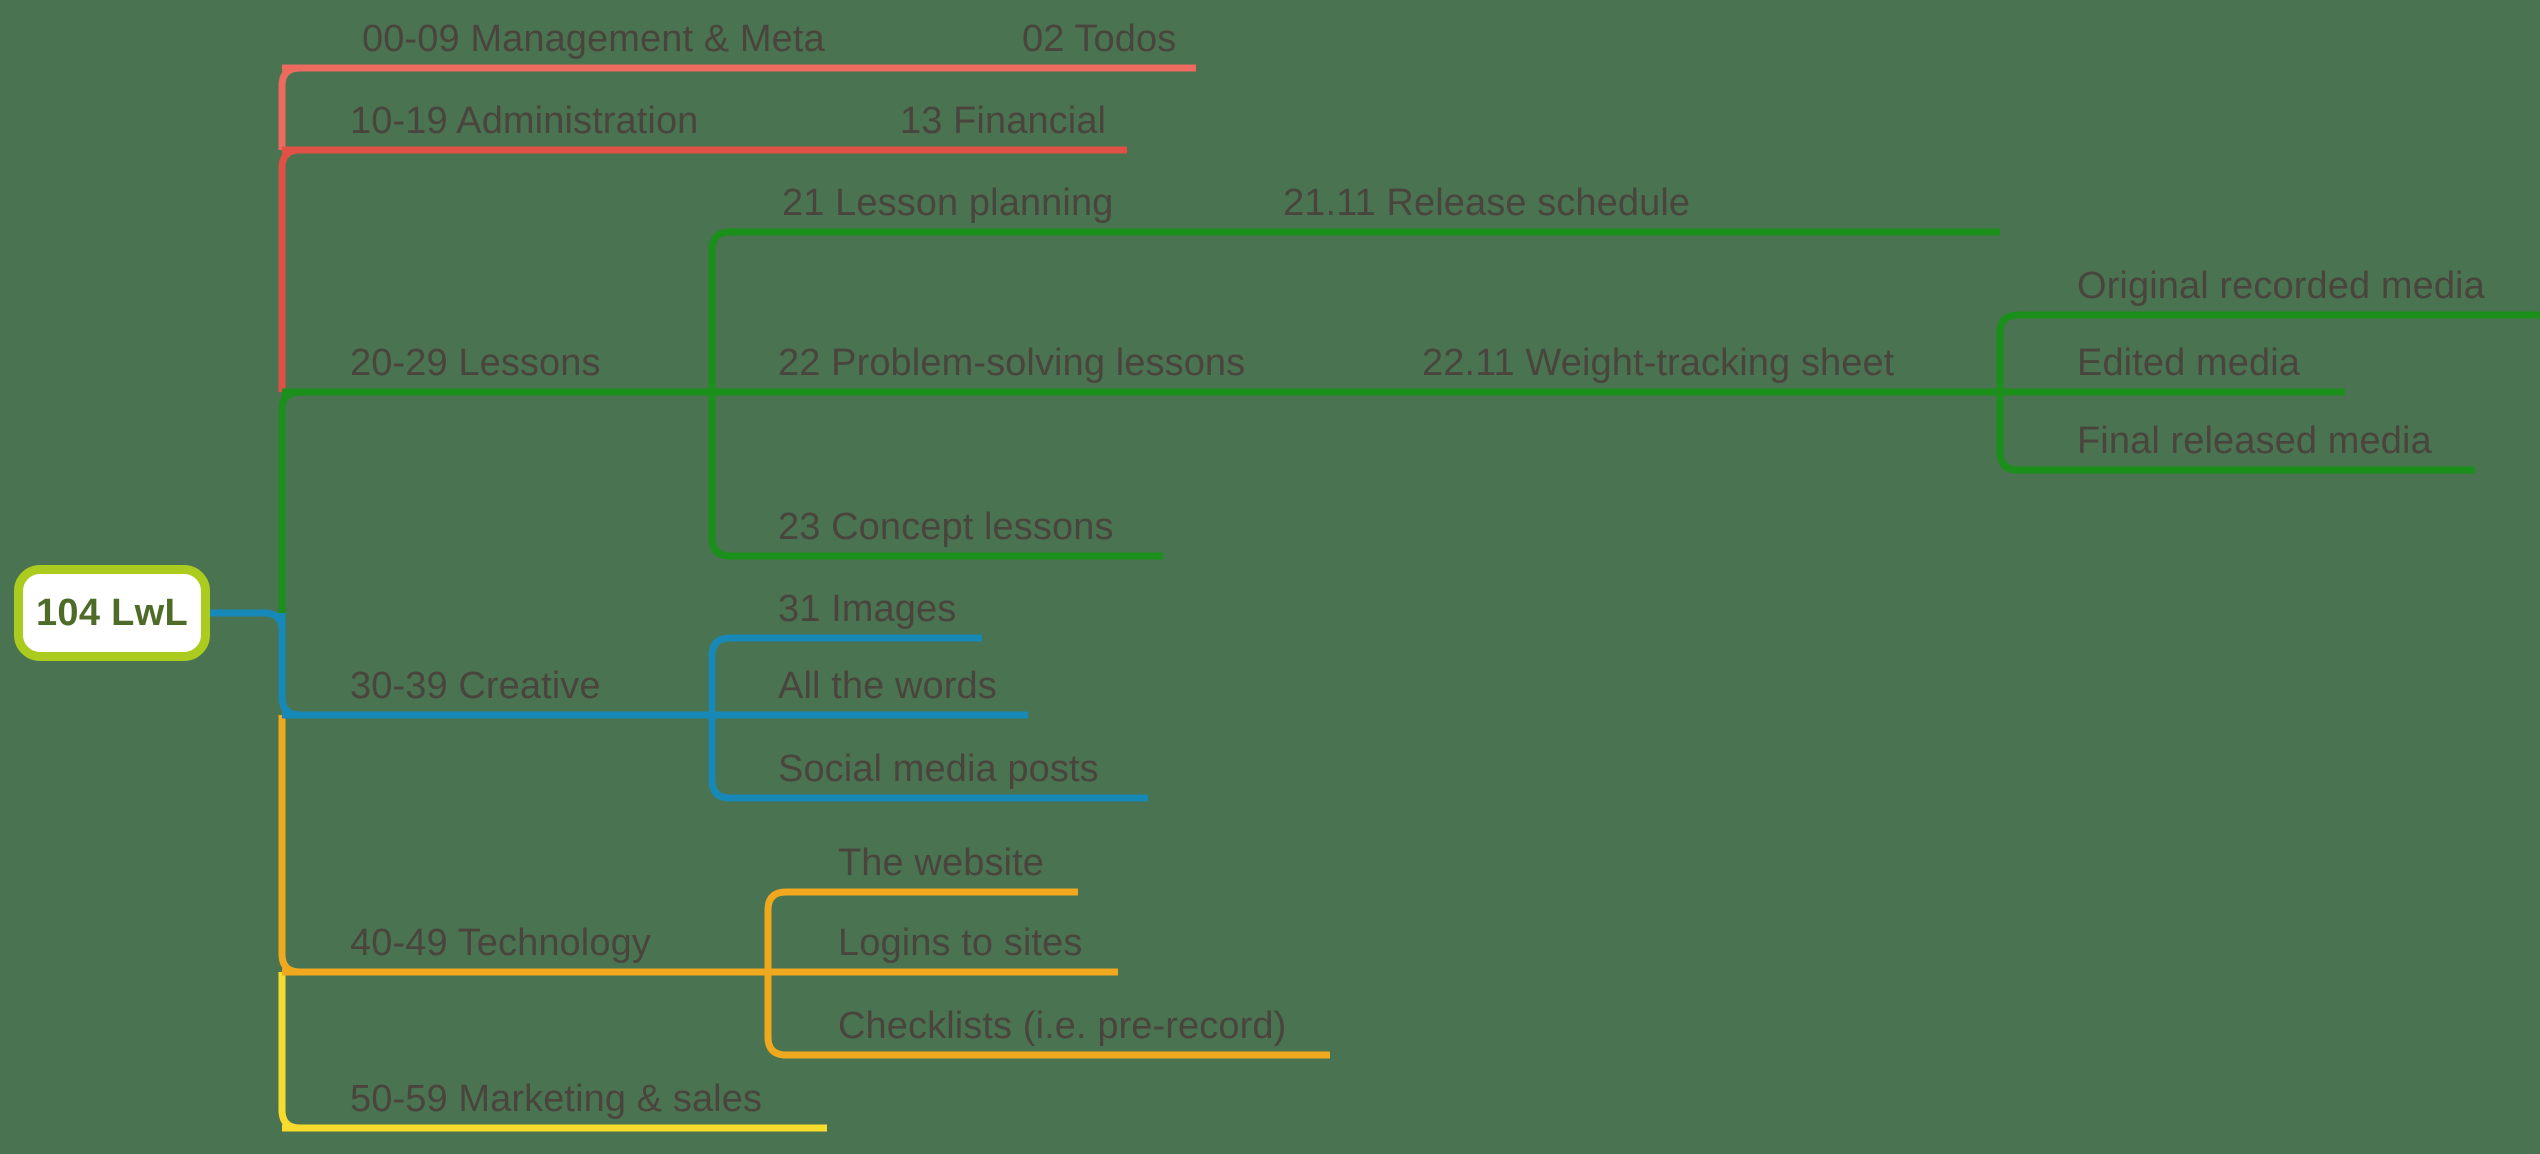 This screenshot has width=2540, height=1154. Describe the element at coordinates (2281, 286) in the screenshot. I see `node-label-original-recorded-media: Original recorded media` at that location.